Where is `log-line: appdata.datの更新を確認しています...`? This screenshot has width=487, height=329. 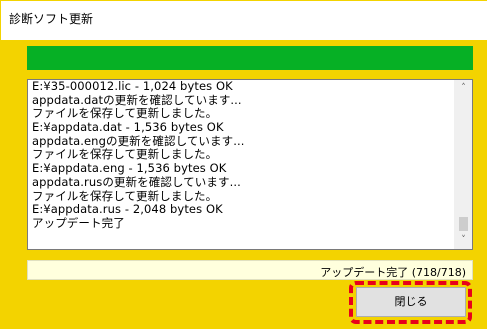 log-line: appdata.datの更新を確認しています... is located at coordinates (137, 99).